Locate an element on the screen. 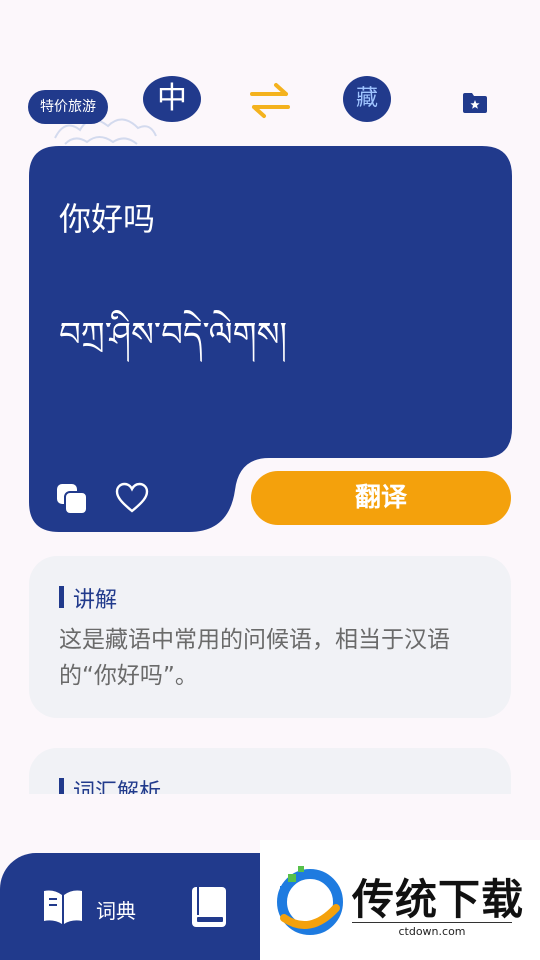 This screenshot has width=540, height=960. copy-icon is located at coordinates (72, 499).